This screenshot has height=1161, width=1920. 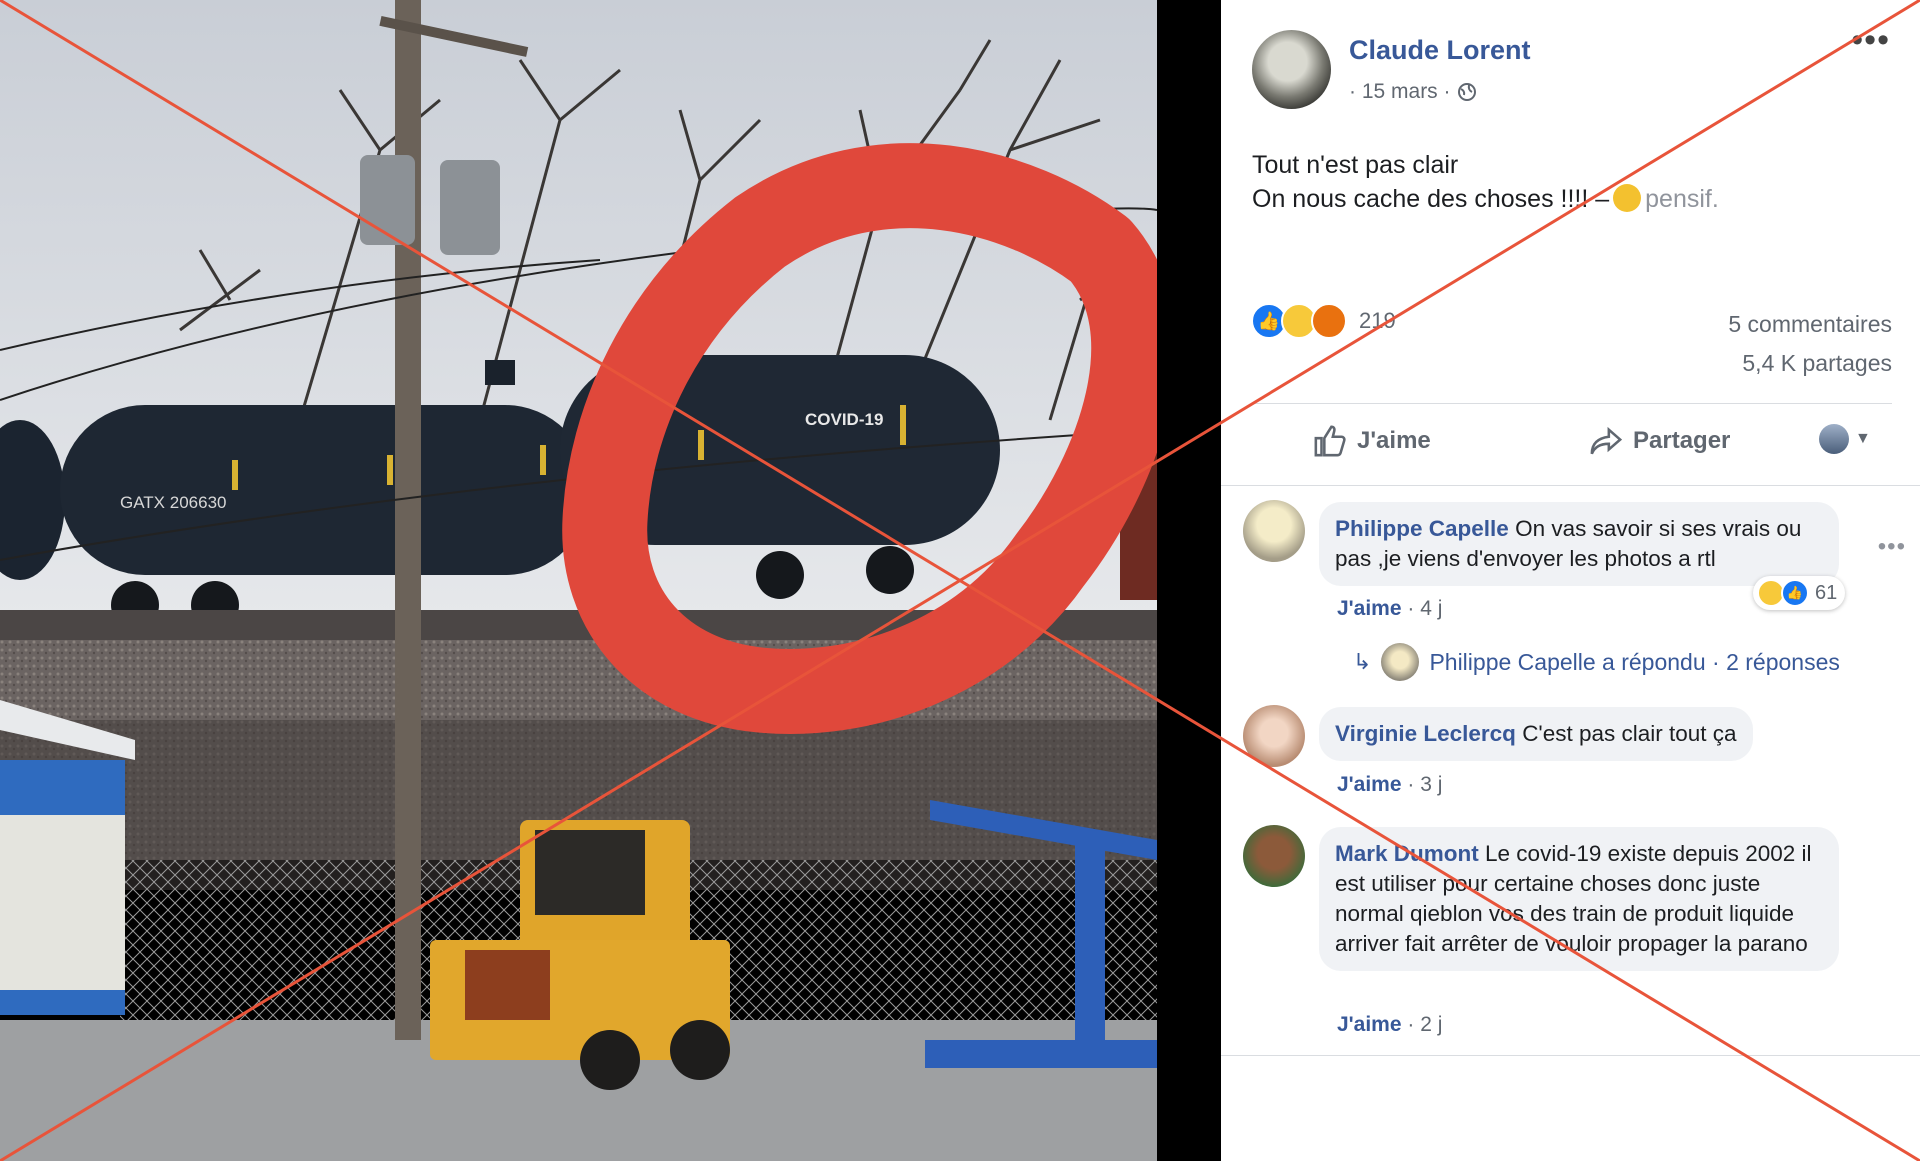 What do you see at coordinates (1870, 40) in the screenshot?
I see `more-options-icon: •••` at bounding box center [1870, 40].